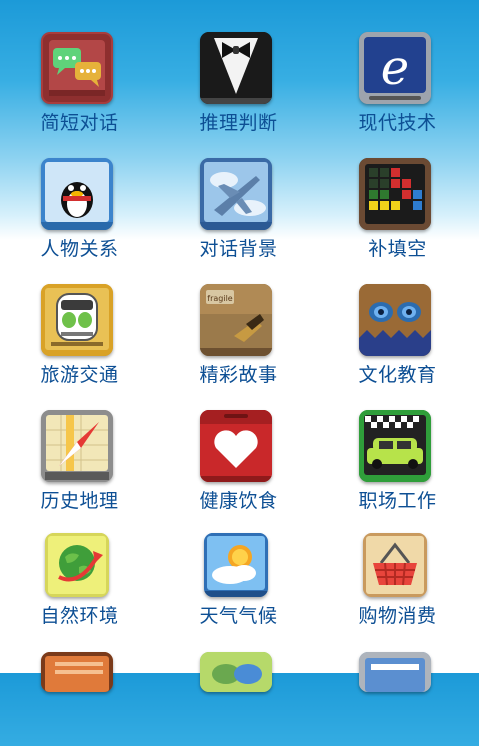  I want to click on tile-fill-blanks: 补填空, so click(397, 193).